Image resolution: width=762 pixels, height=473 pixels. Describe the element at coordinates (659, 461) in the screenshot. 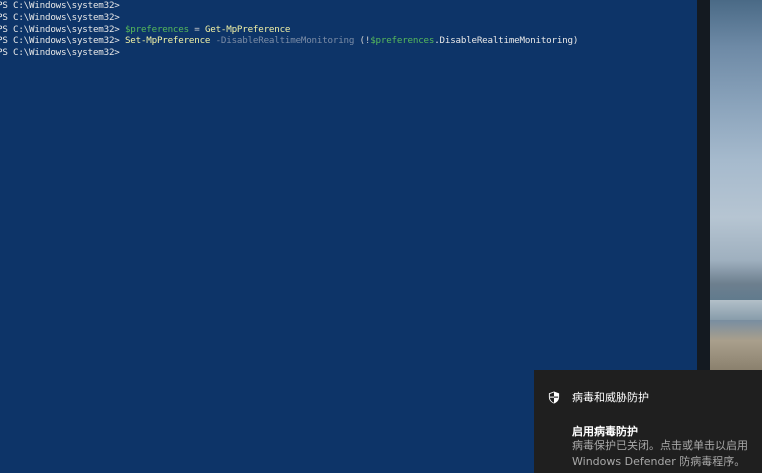

I see `toast-body-line: Windows Defender 防病毒程序。` at that location.